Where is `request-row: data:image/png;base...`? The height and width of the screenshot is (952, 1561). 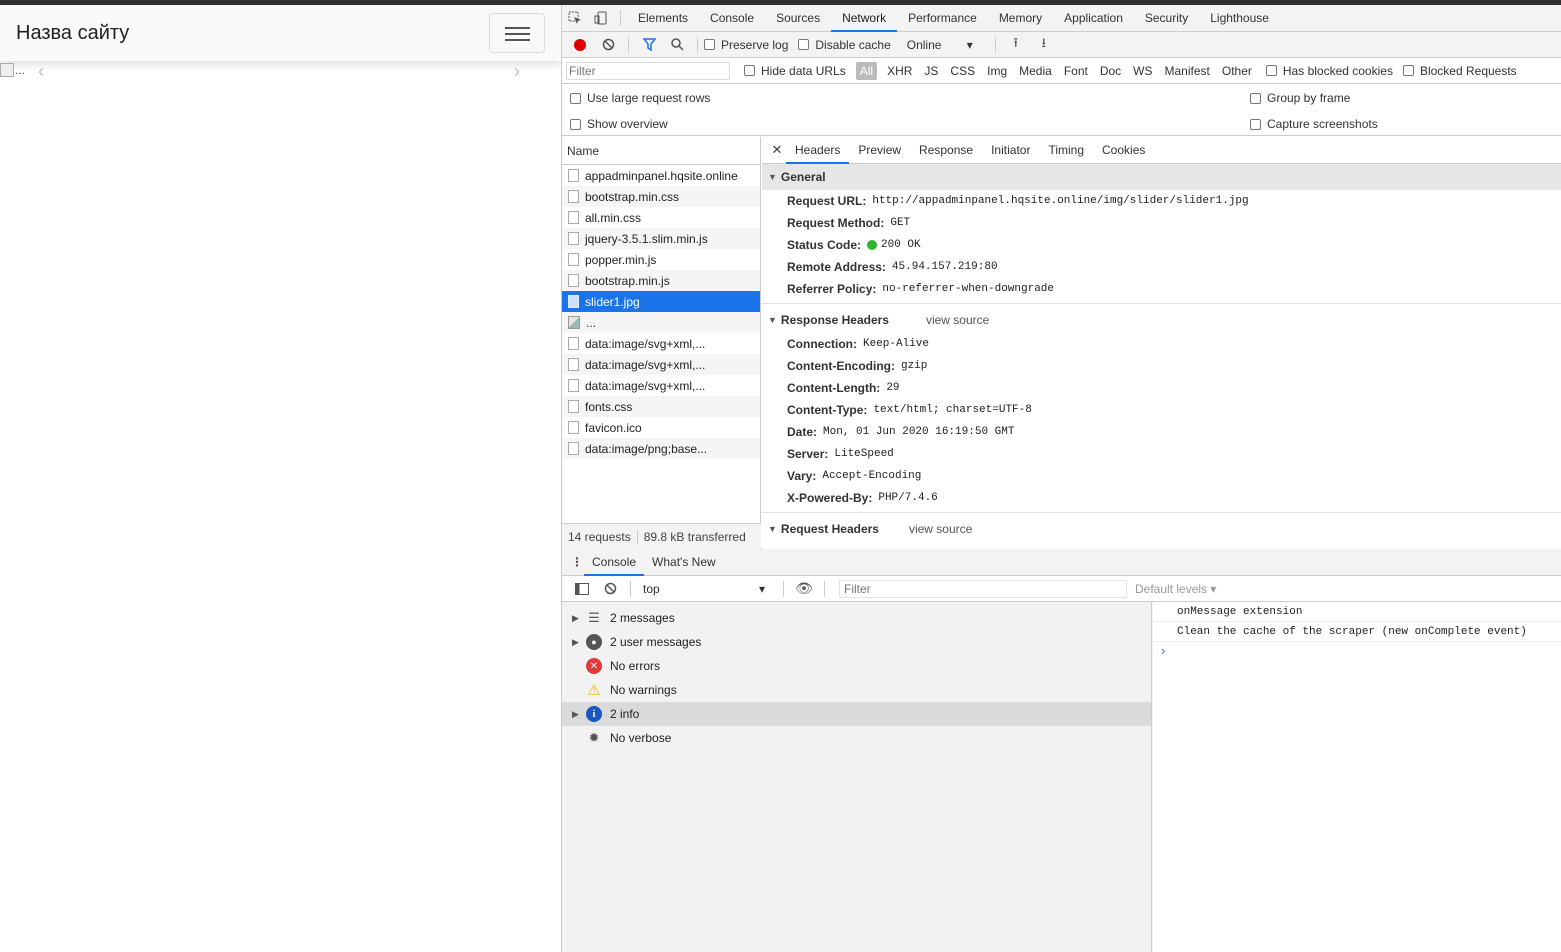 request-row: data:image/png;base... is located at coordinates (661, 448).